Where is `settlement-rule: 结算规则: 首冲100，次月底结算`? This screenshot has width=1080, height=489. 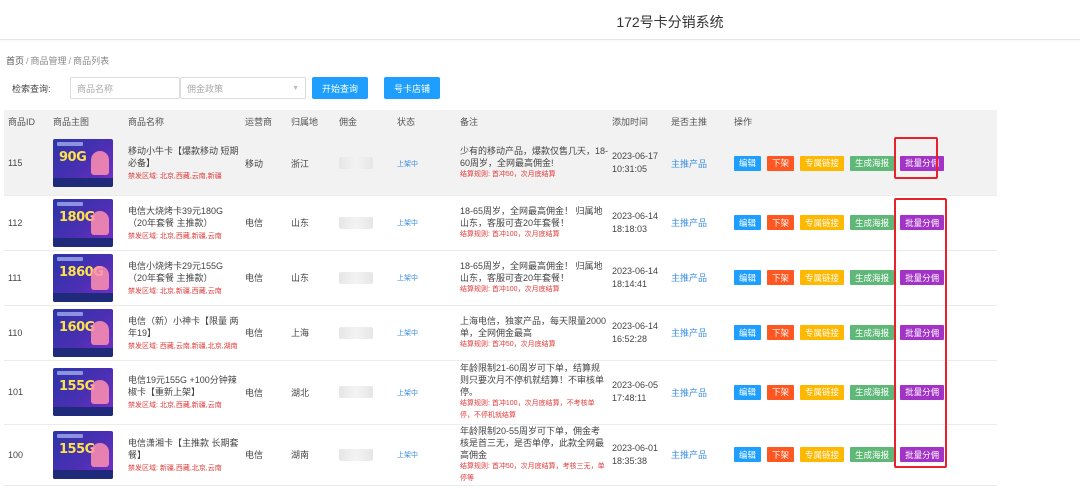
settlement-rule: 结算规则: 首冲100，次月底结算 is located at coordinates (510, 289).